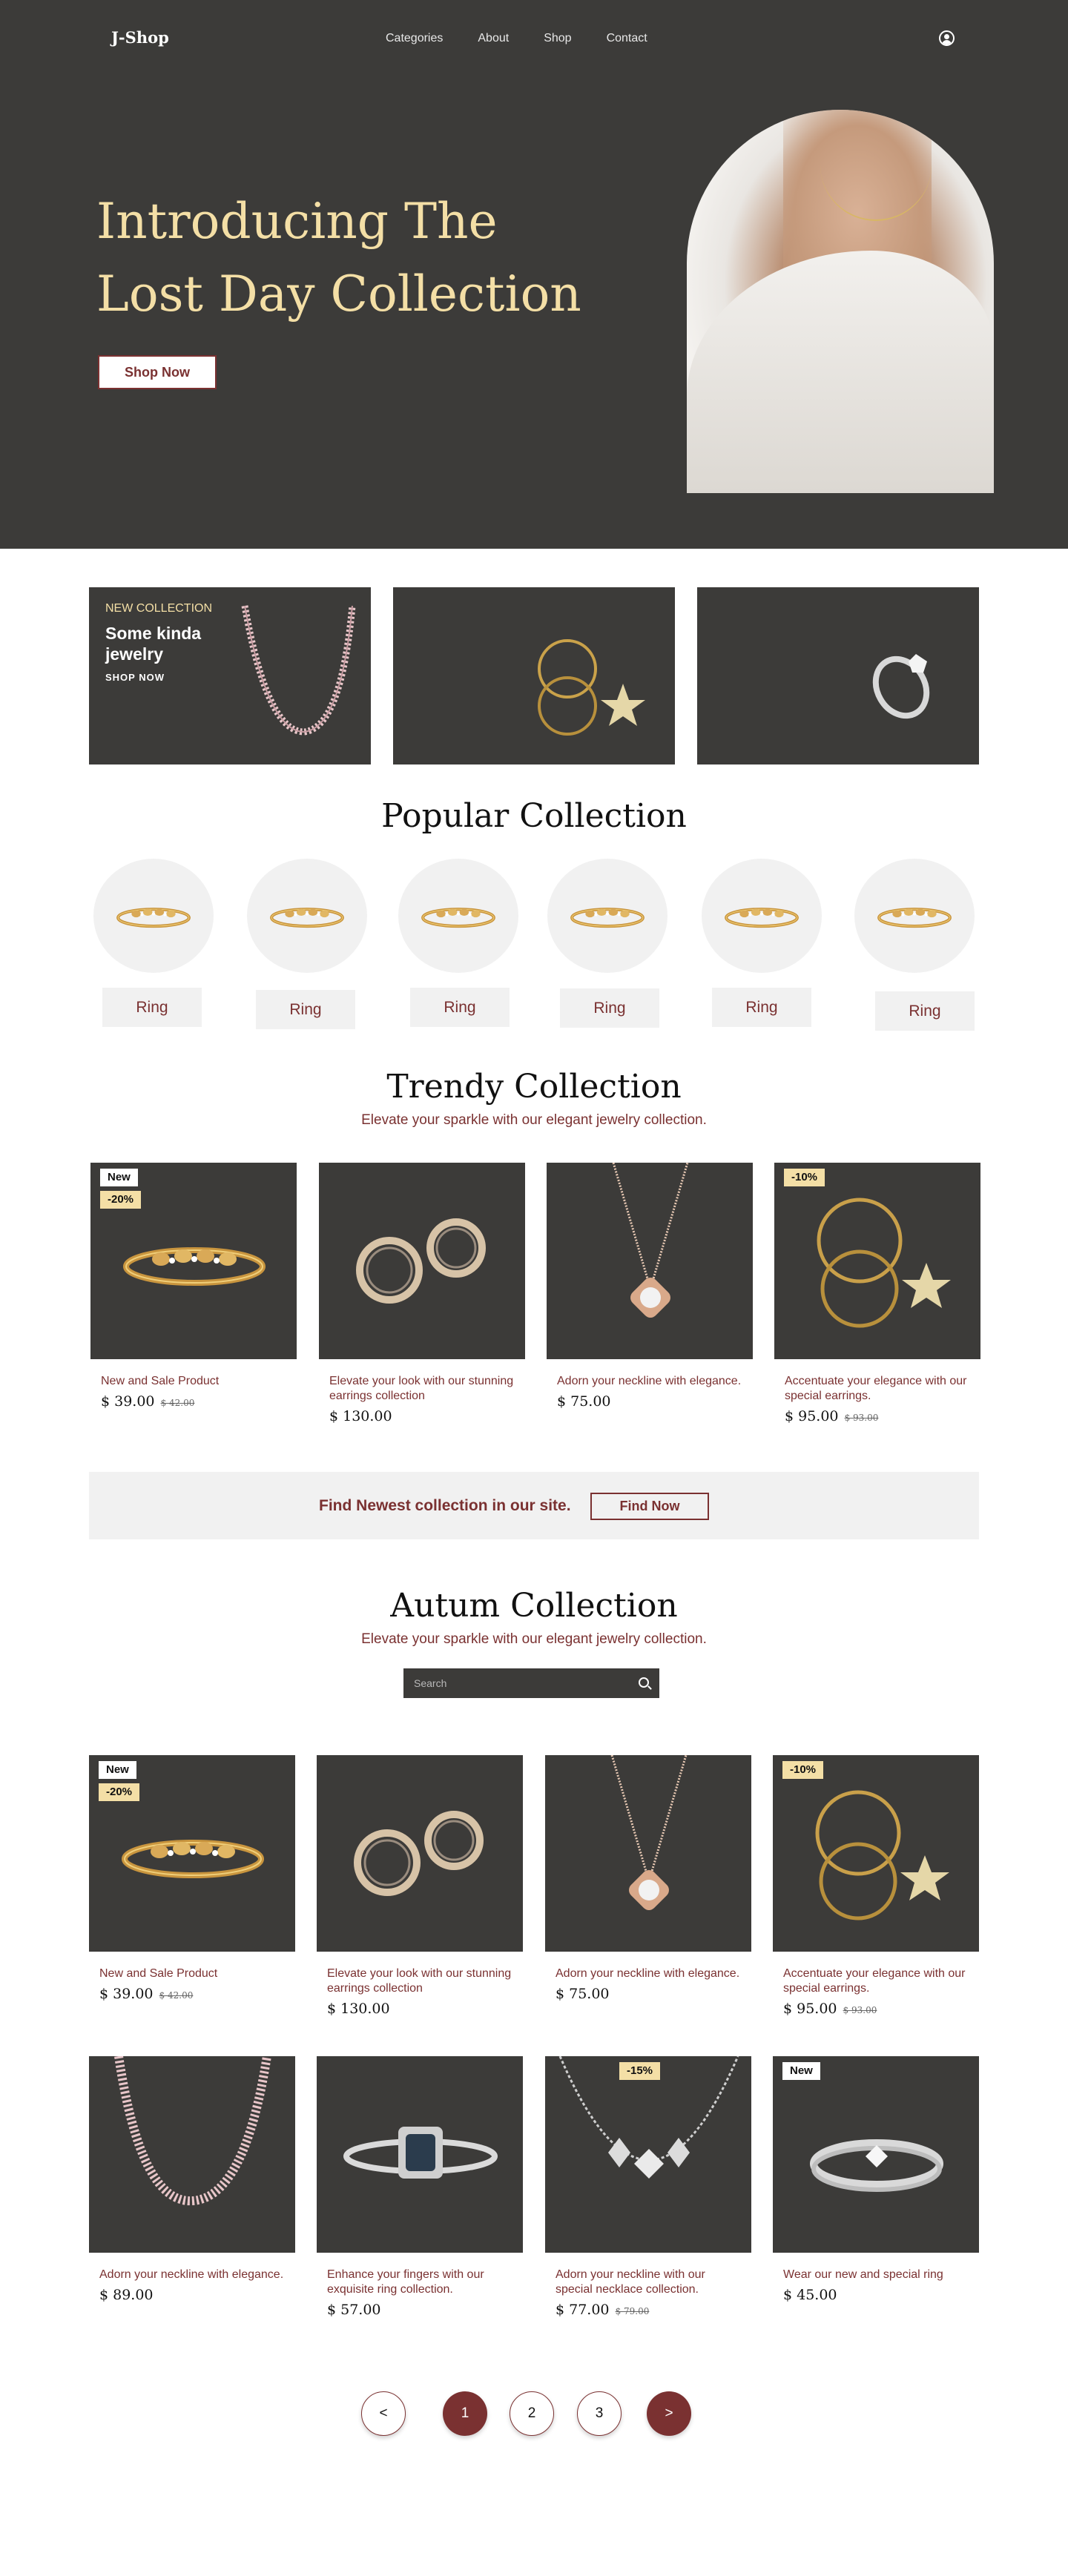 The image size is (1068, 2576). What do you see at coordinates (193, 1401) in the screenshot?
I see `product-price: $ 39.00 $ 42.00` at bounding box center [193, 1401].